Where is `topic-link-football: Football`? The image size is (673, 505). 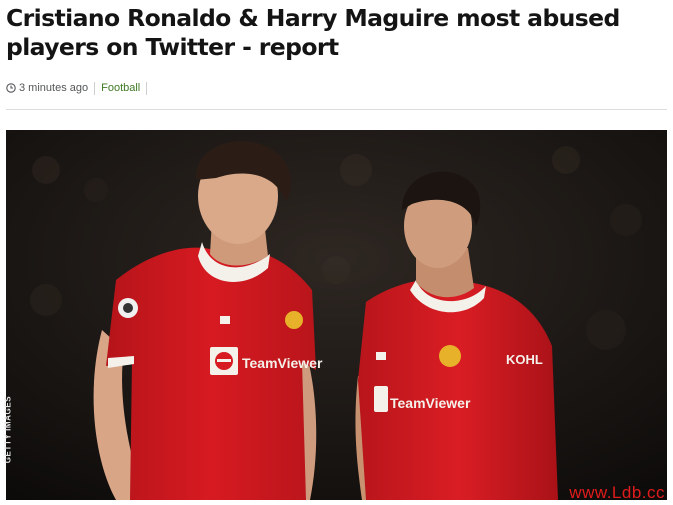 topic-link-football: Football is located at coordinates (120, 88).